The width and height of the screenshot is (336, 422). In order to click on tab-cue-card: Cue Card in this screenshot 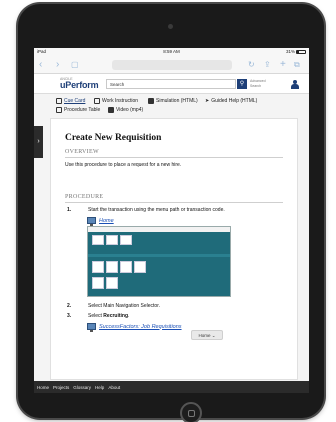, I will do `click(70, 101)`.